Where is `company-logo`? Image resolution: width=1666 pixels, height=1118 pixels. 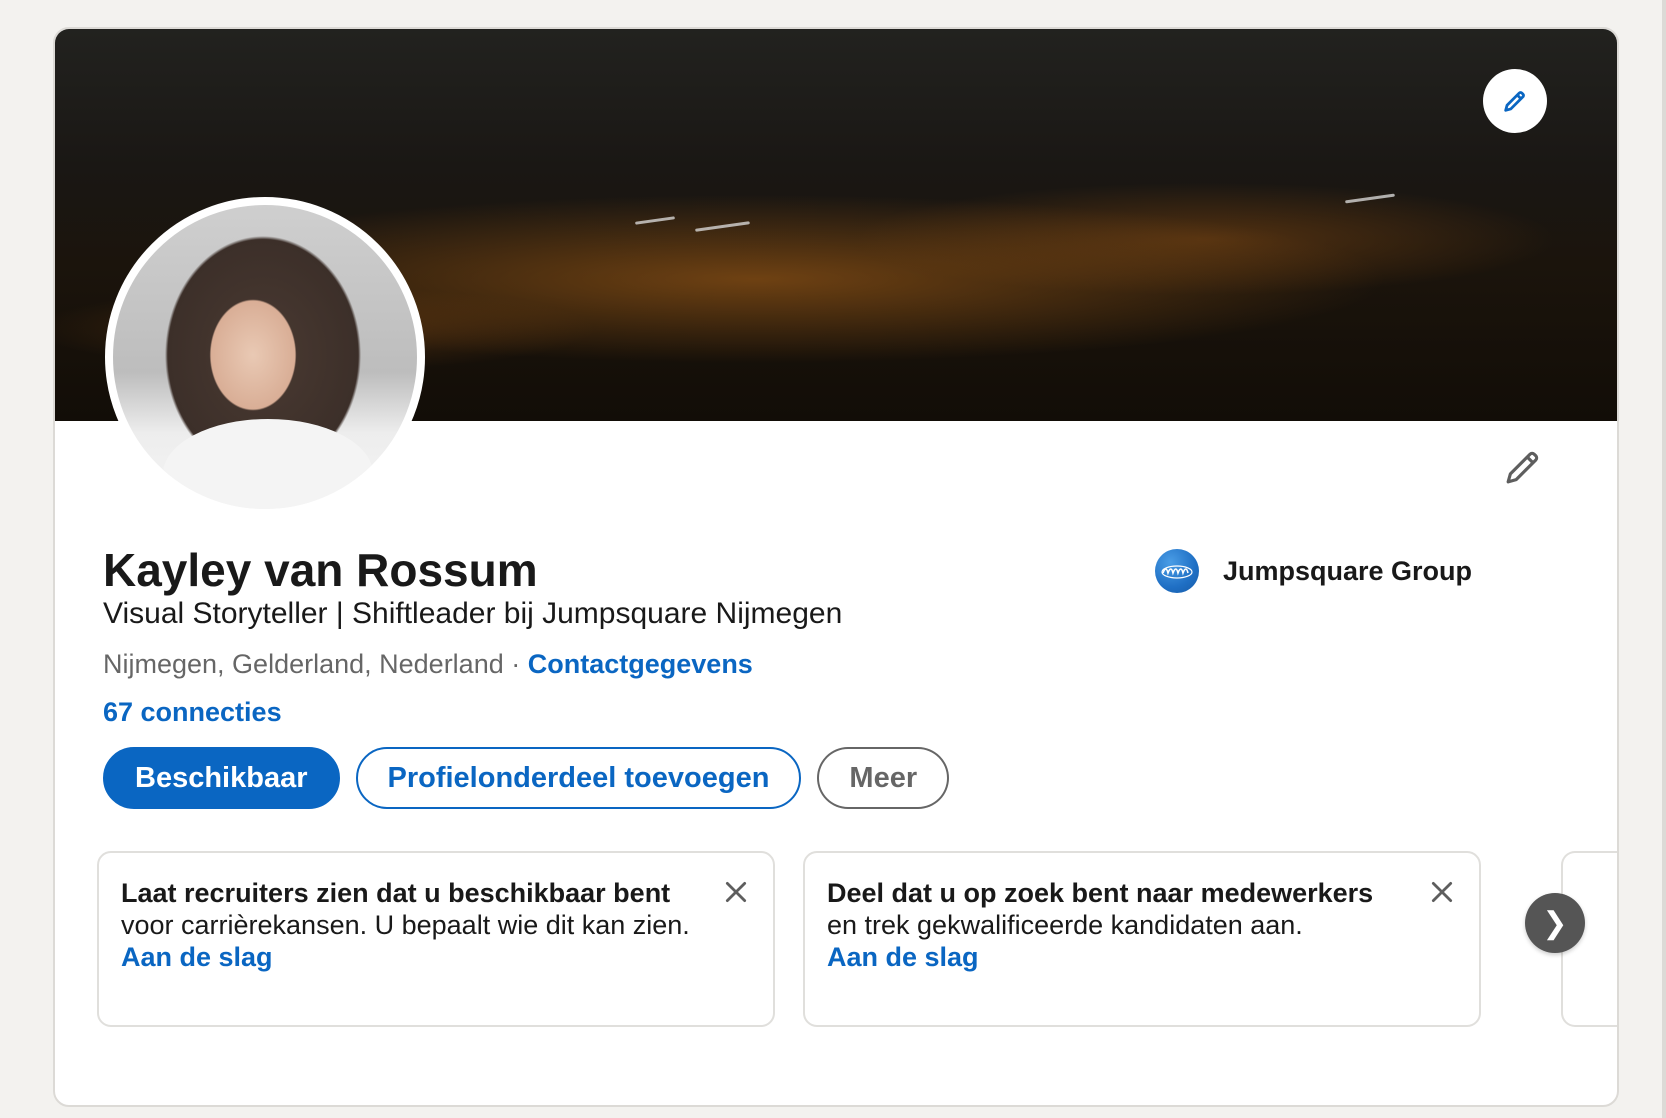
company-logo is located at coordinates (1177, 571).